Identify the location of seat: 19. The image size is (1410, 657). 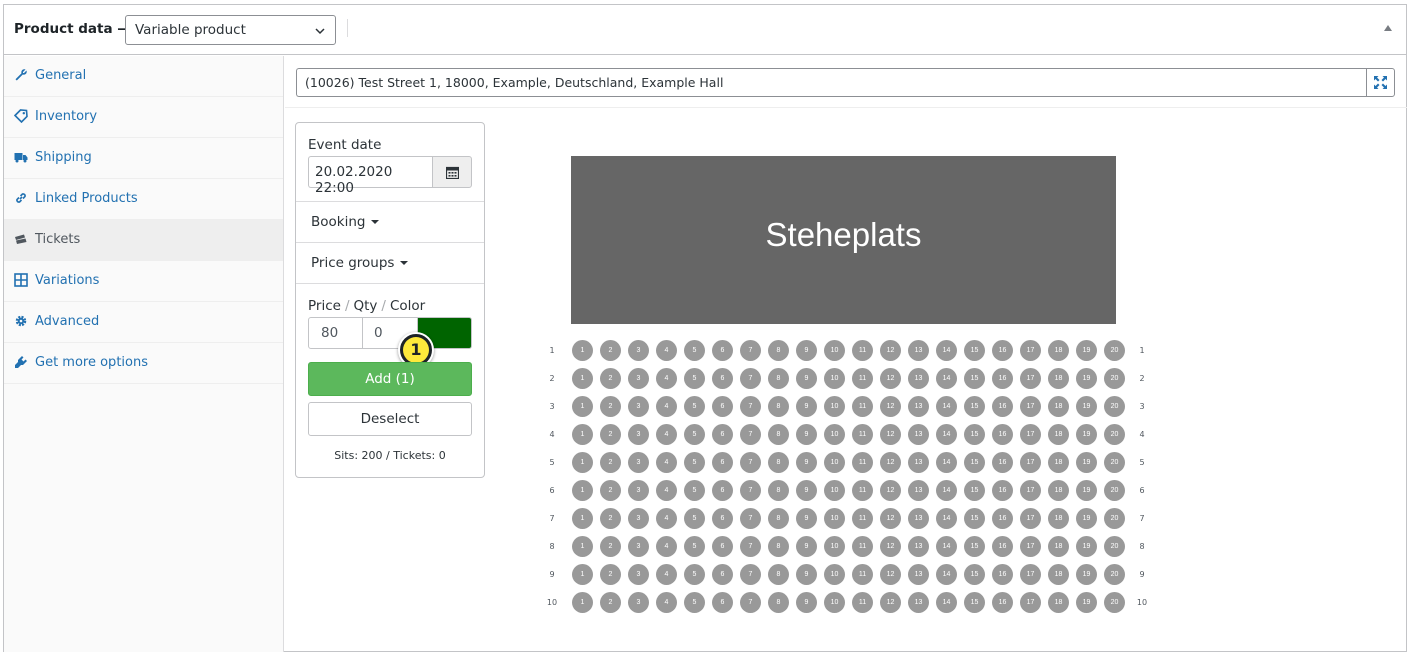
(1086, 602).